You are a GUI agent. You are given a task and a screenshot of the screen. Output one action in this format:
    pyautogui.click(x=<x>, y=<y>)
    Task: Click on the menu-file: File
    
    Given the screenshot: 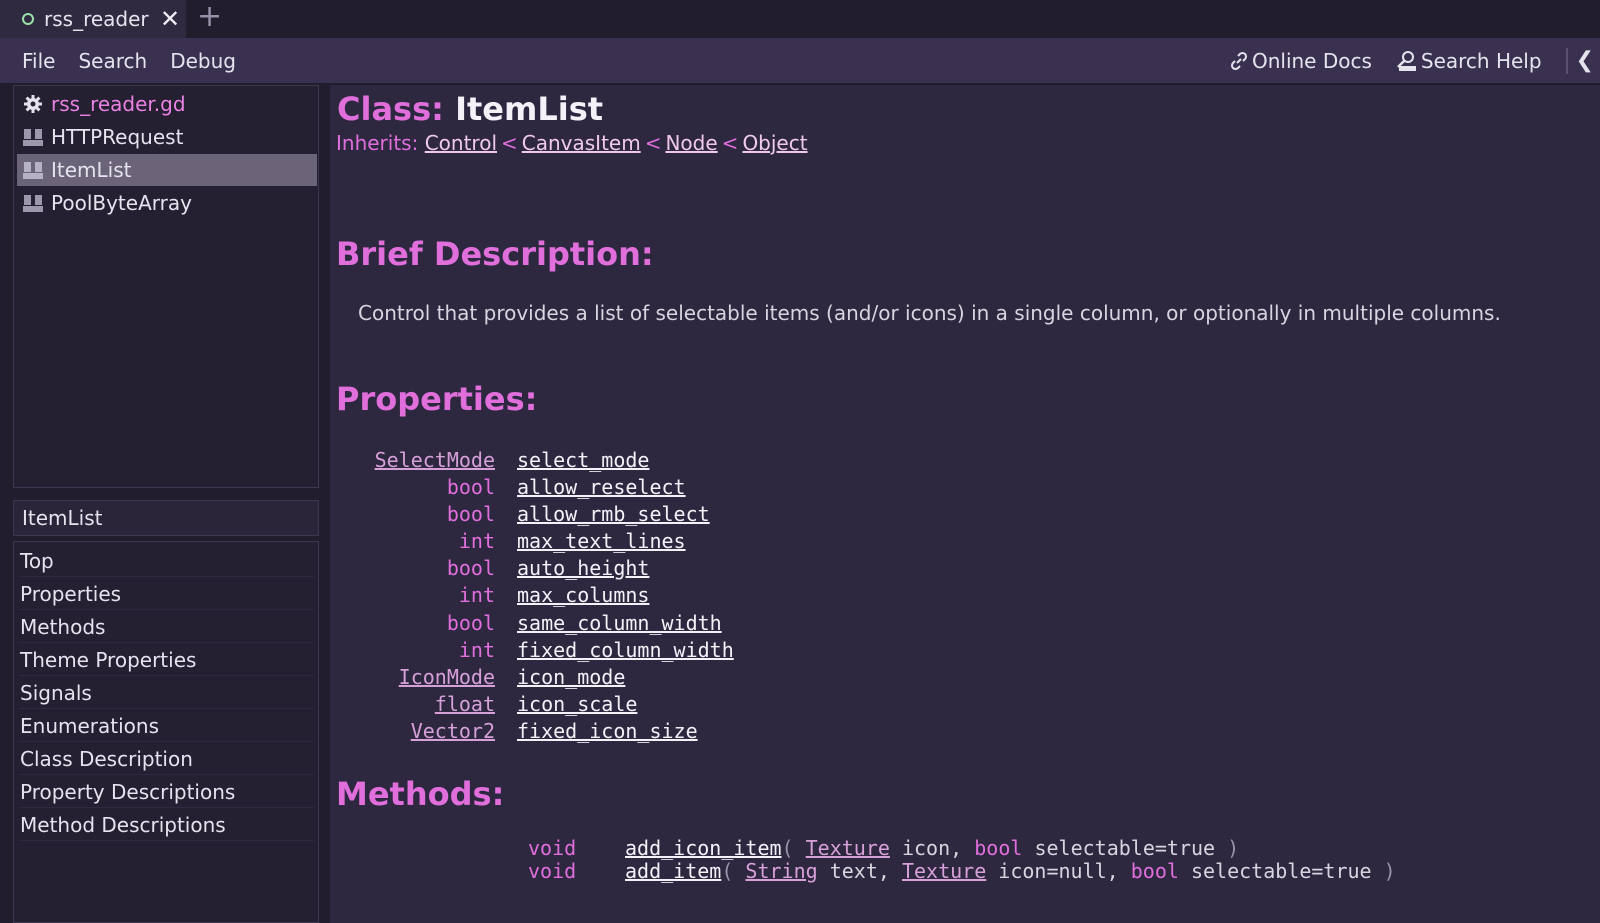 What is the action you would take?
    pyautogui.click(x=38, y=61)
    